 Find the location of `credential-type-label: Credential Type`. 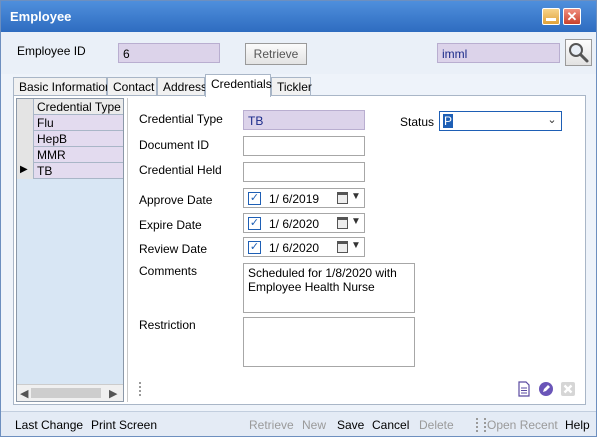

credential-type-label: Credential Type is located at coordinates (181, 119).